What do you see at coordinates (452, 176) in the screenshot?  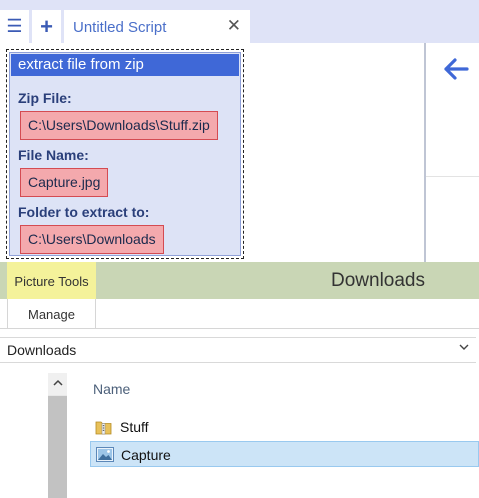 I see `divider` at bounding box center [452, 176].